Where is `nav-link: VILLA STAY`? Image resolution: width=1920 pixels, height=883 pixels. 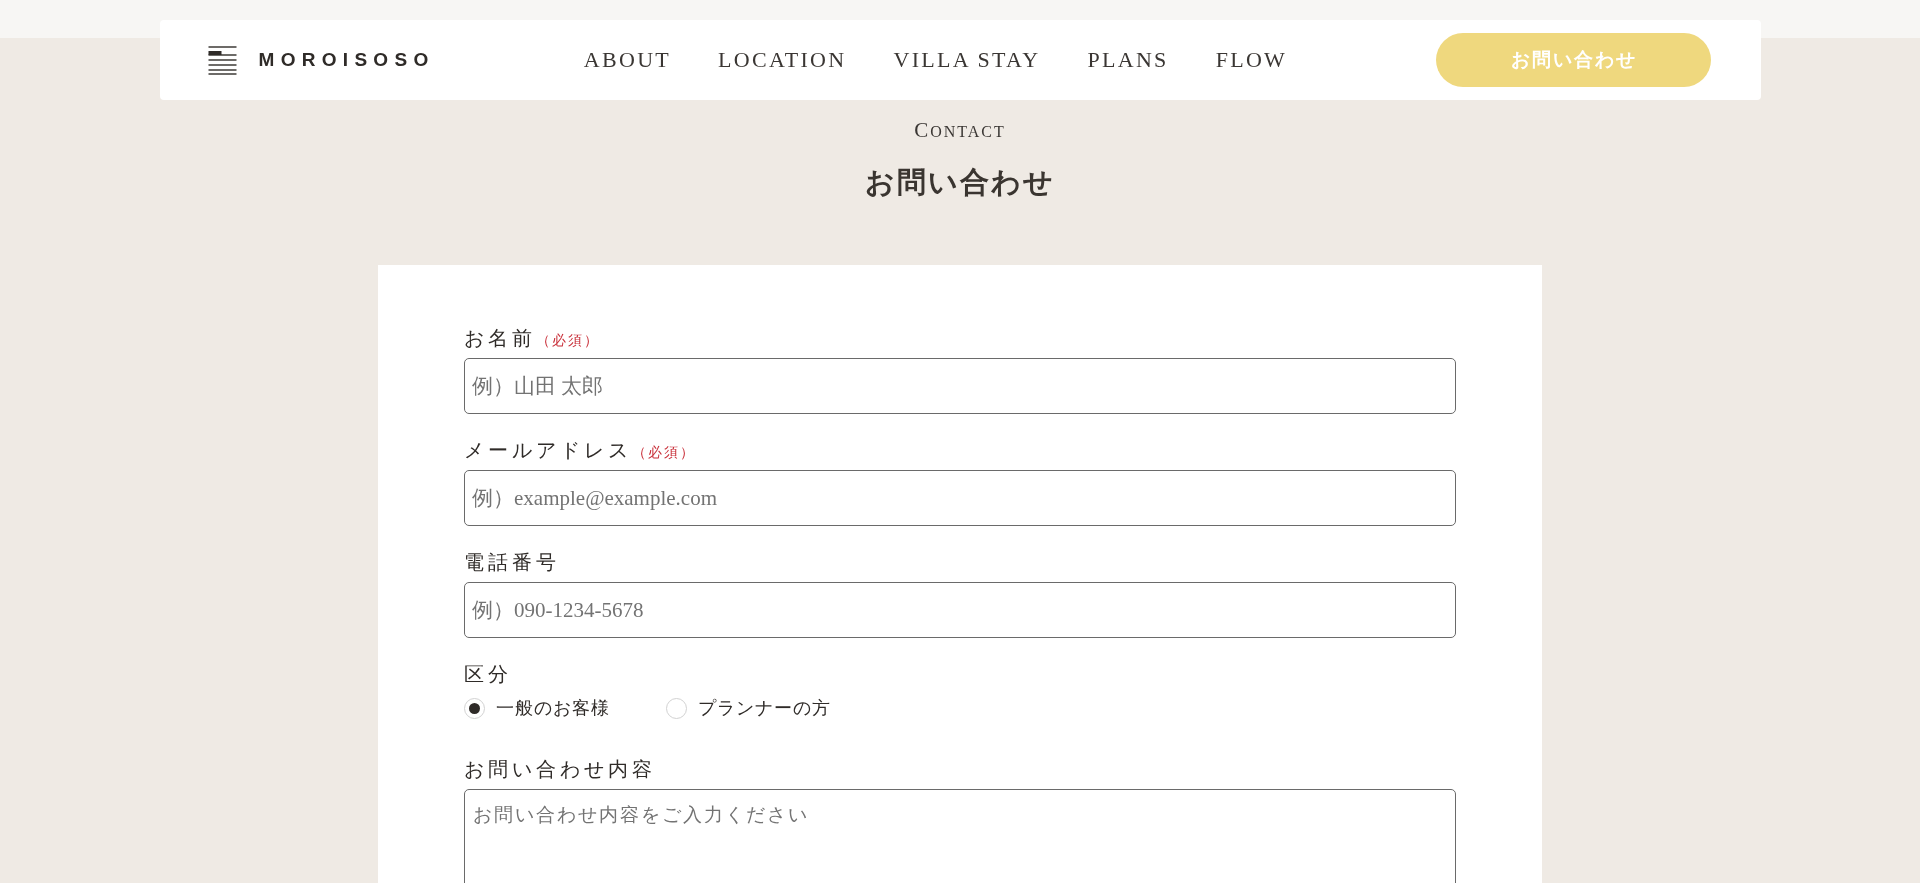
nav-link: VILLA STAY is located at coordinates (967, 60).